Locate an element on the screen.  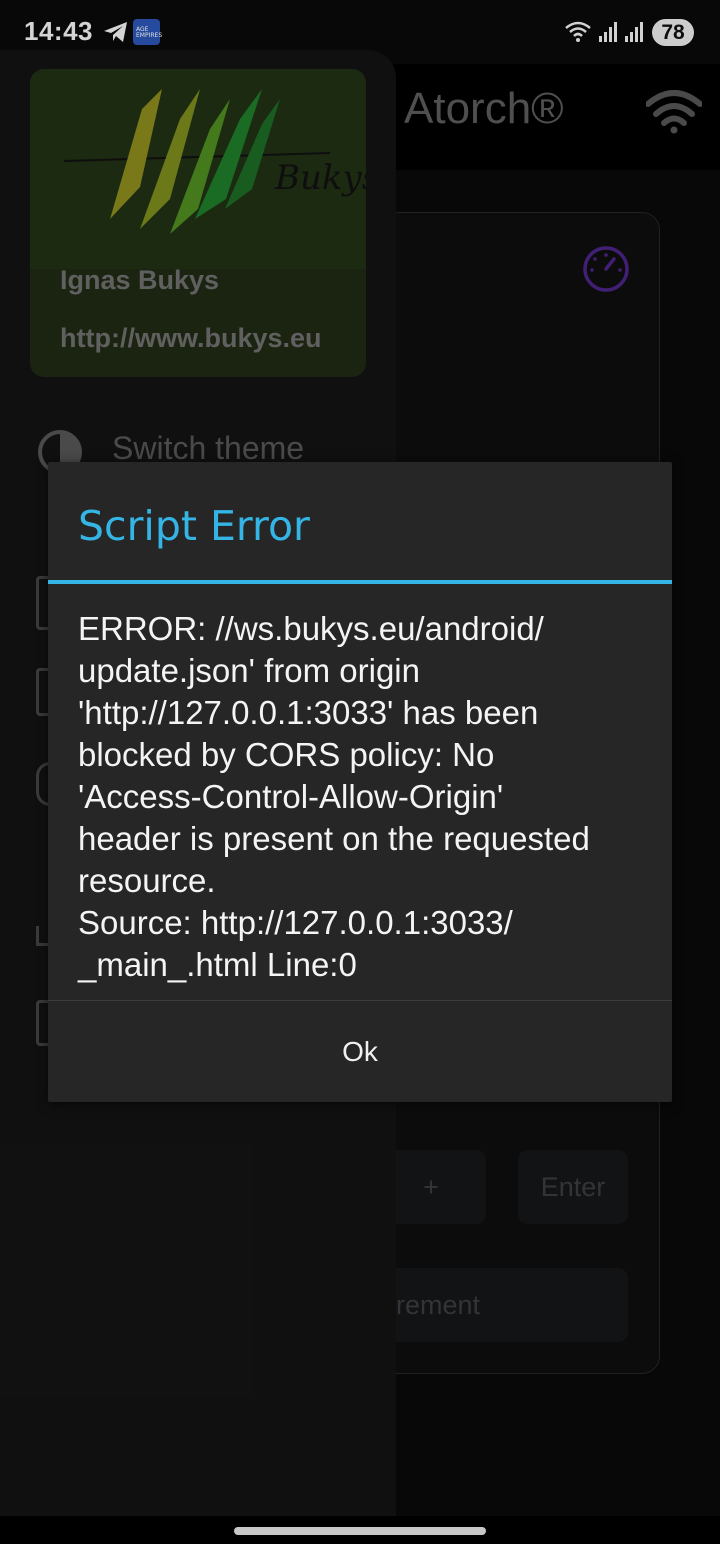
message-line: blocked by CORS policy: No is located at coordinates (286, 754).